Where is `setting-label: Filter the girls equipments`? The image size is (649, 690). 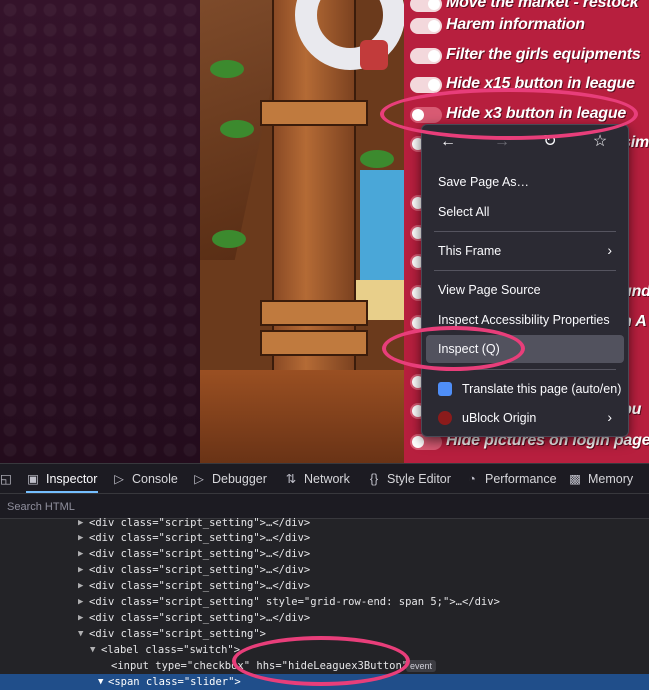 setting-label: Filter the girls equipments is located at coordinates (543, 54).